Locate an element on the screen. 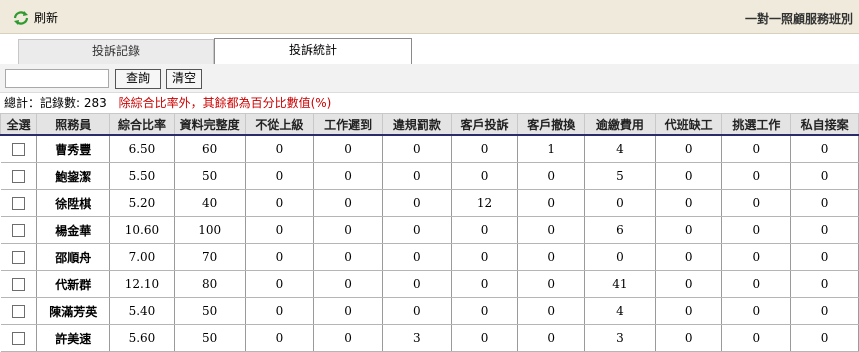 The width and height of the screenshot is (859, 352). overall-rate-header: 綜合比率 is located at coordinates (142, 124).